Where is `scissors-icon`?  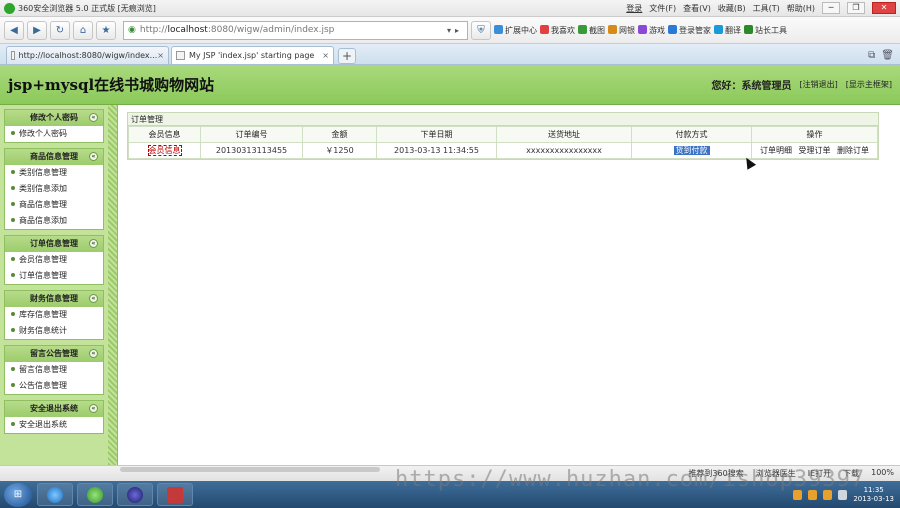 scissors-icon is located at coordinates (582, 29).